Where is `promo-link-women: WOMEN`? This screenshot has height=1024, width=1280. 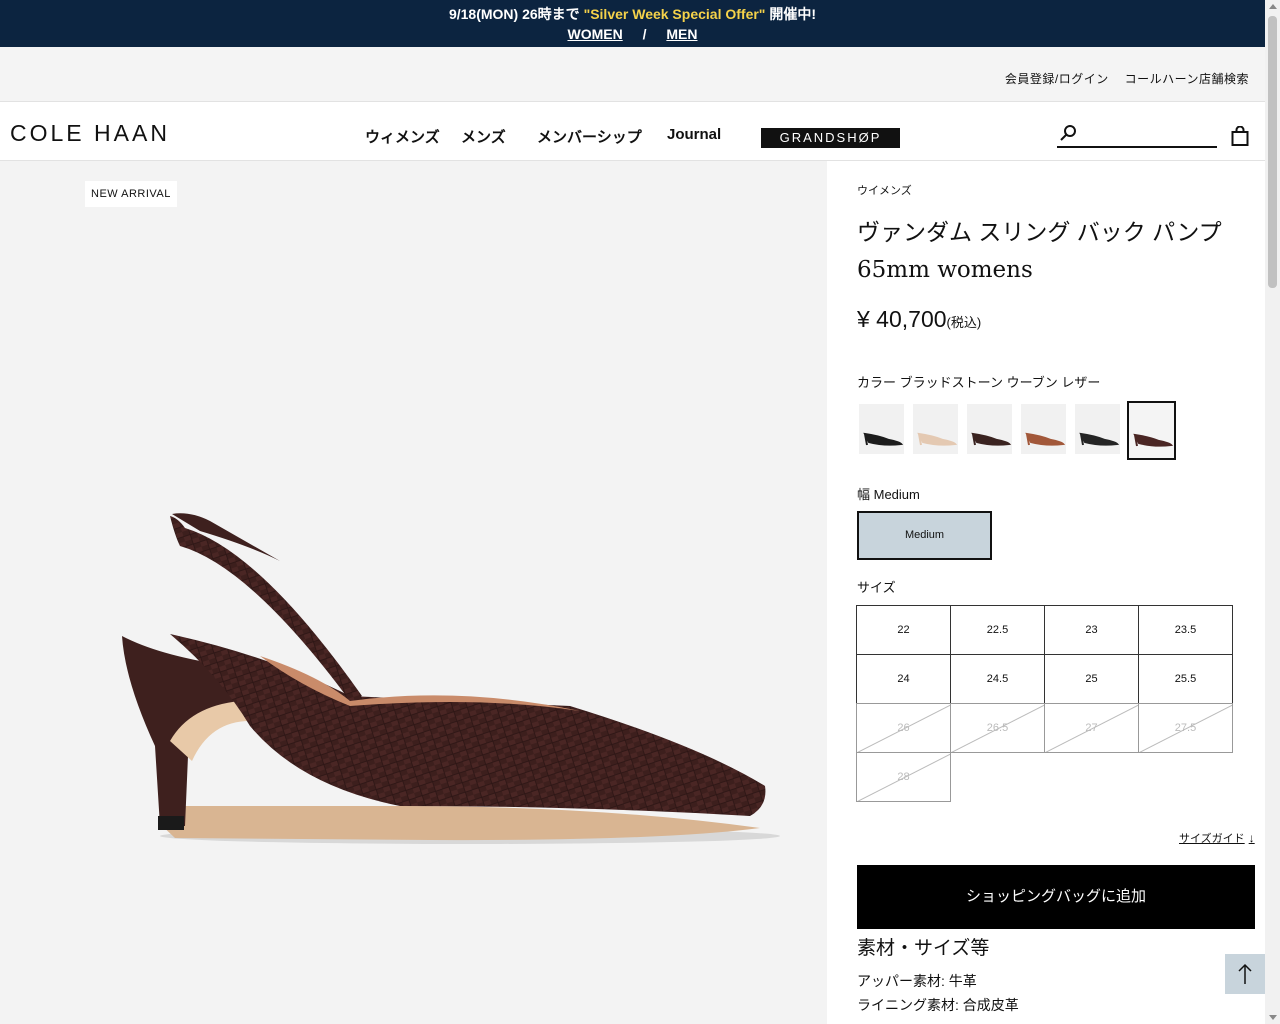 promo-link-women: WOMEN is located at coordinates (594, 34).